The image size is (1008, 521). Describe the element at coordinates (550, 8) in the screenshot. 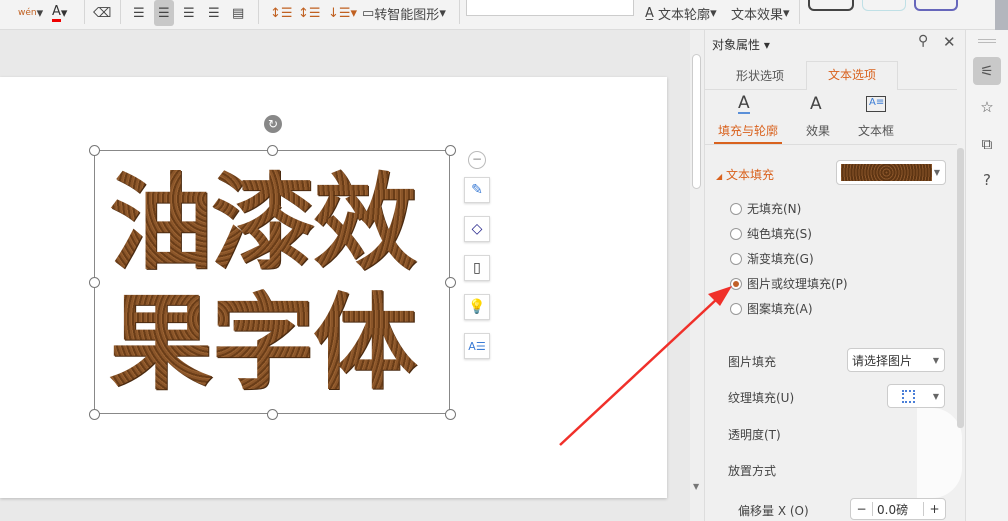

I see `text-style-gallery` at that location.